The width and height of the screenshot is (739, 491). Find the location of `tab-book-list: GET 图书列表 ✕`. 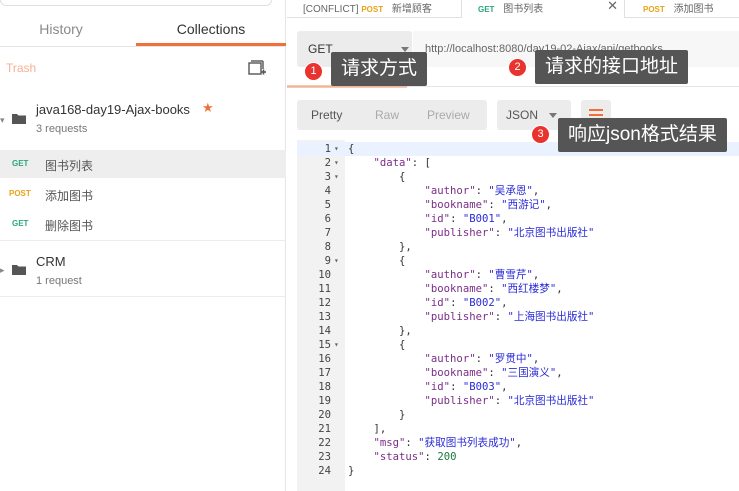

tab-book-list: GET 图书列表 ✕ is located at coordinates (543, 9).